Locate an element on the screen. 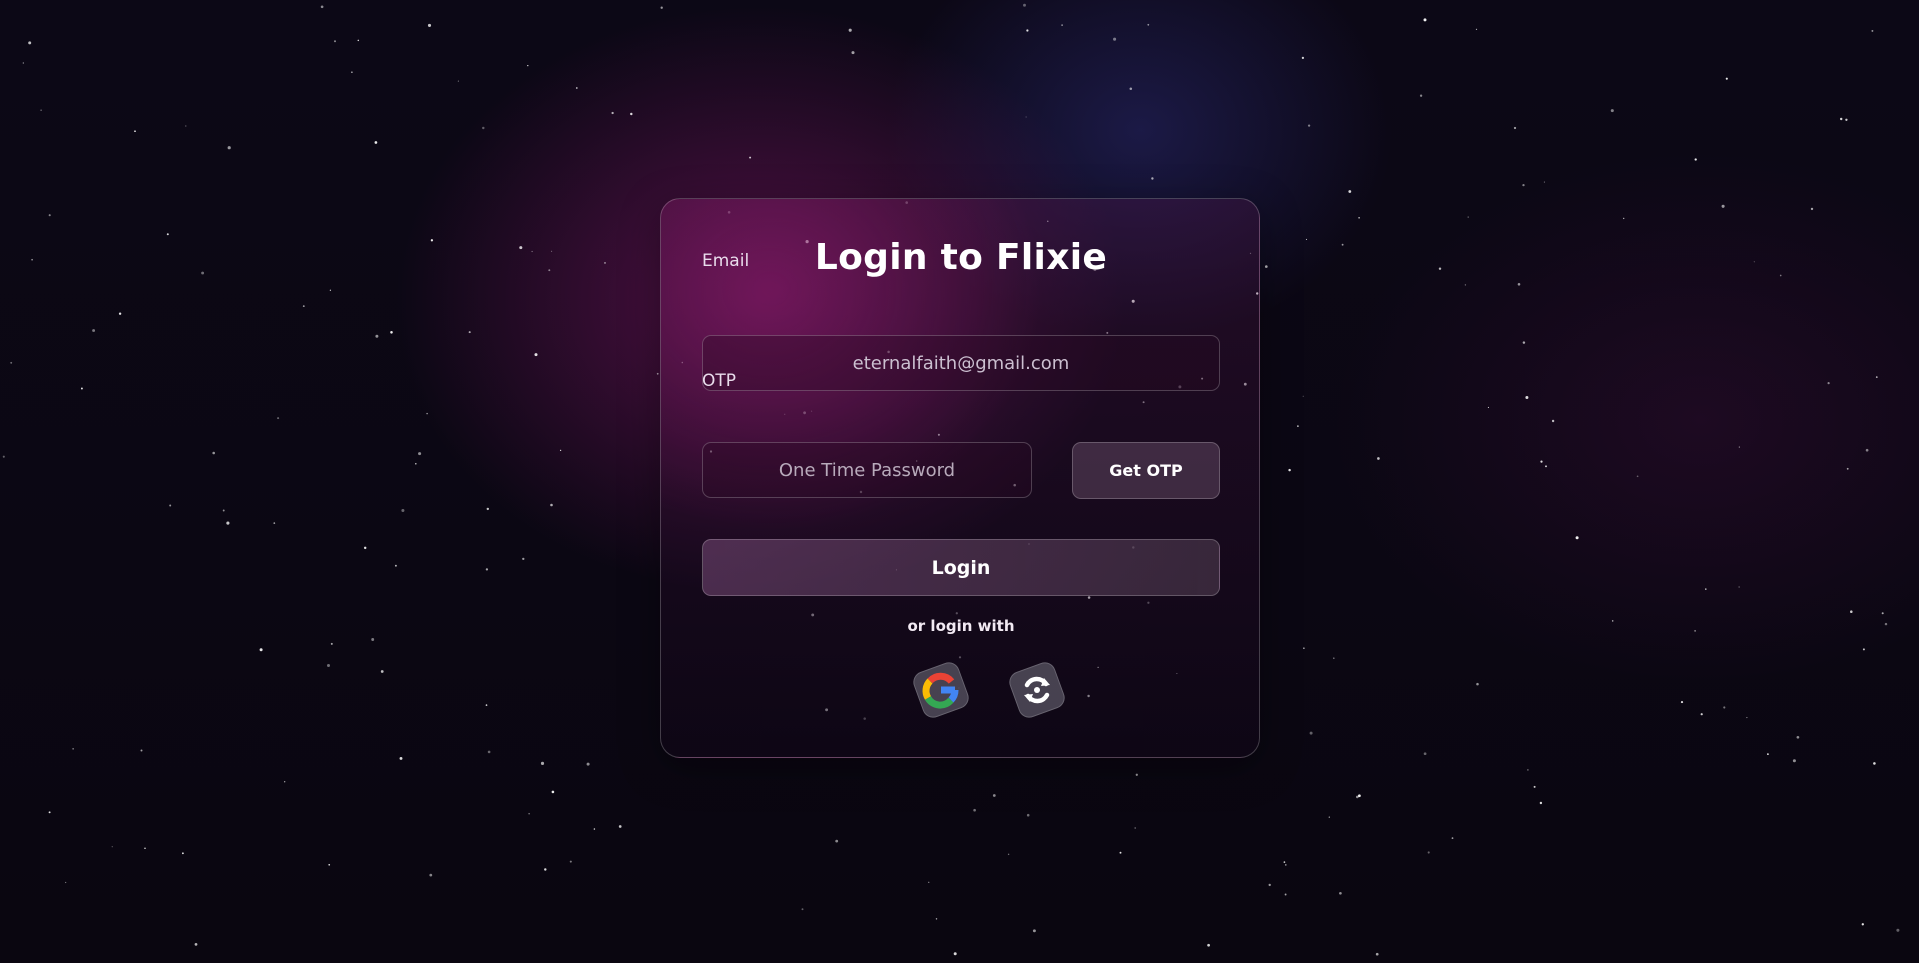 Image resolution: width=1919 pixels, height=963 pixels. google-icon is located at coordinates (940, 690).